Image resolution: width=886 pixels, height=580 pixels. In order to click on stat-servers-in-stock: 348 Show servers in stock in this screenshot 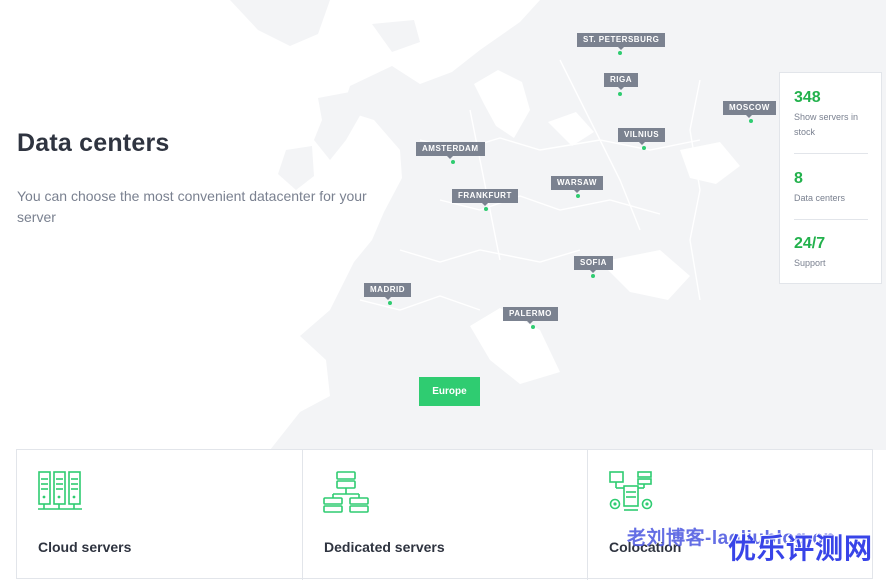, I will do `click(832, 114)`.